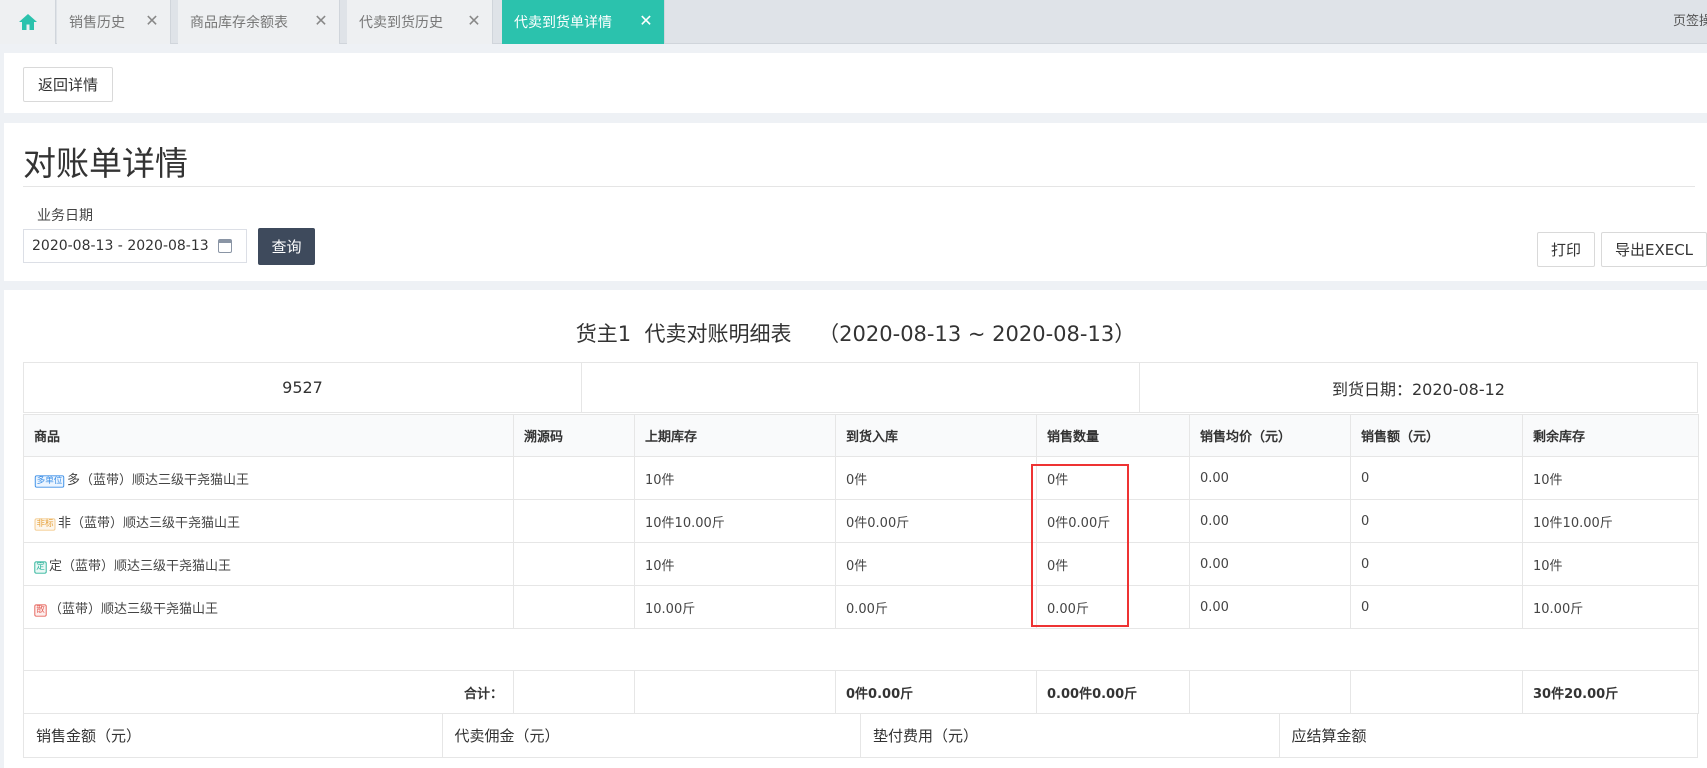 Image resolution: width=1707 pixels, height=768 pixels. I want to click on product-cell: 多单位 多（蓝带）顺达三级干尧猫山王, so click(268, 478).